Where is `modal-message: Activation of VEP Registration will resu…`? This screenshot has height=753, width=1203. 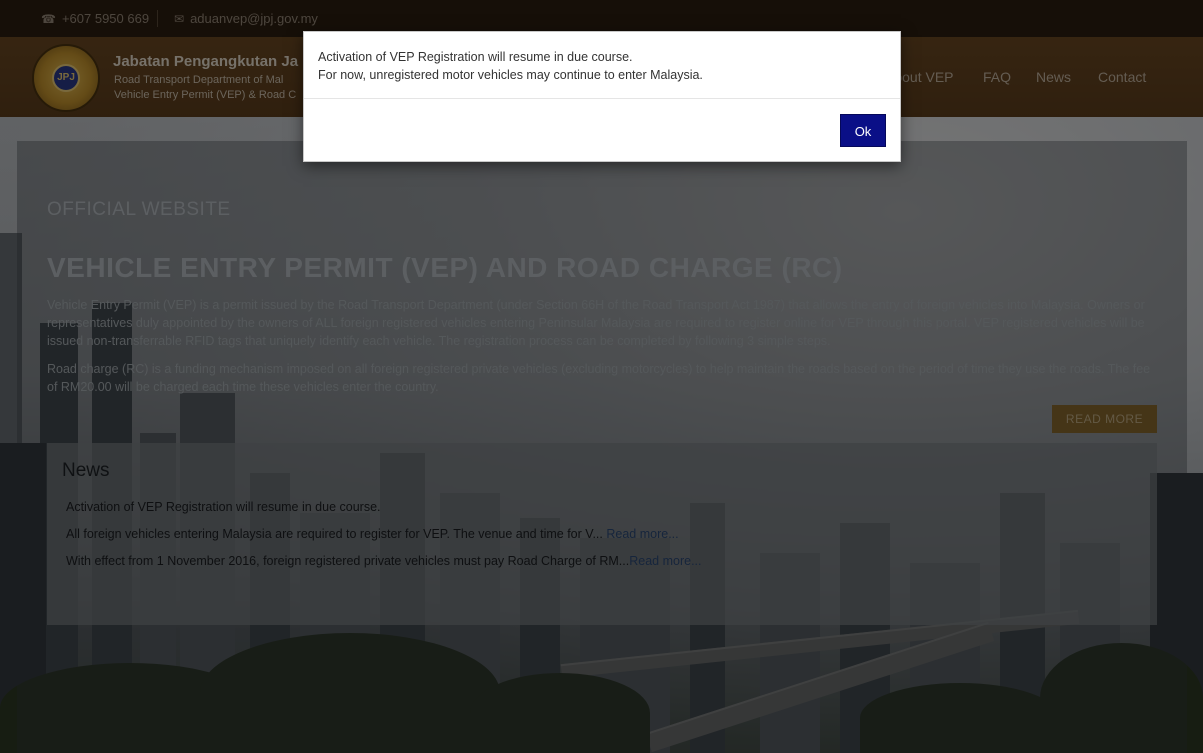 modal-message: Activation of VEP Registration will resu… is located at coordinates (510, 66).